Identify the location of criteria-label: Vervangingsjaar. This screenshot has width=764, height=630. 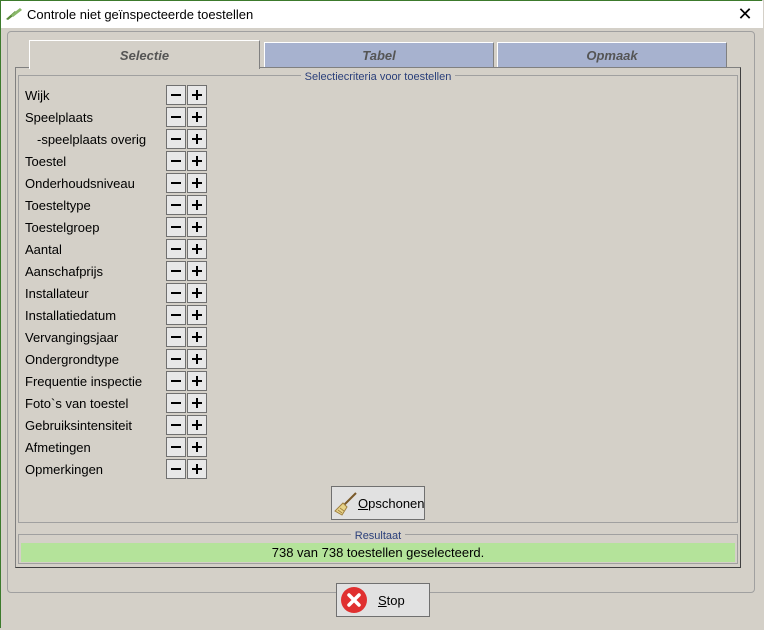
(72, 337).